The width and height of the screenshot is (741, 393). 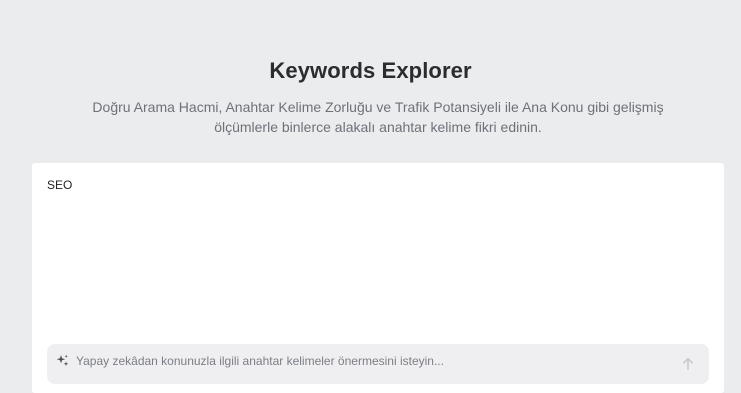 I want to click on ai-suggestion-bar, so click(x=378, y=364).